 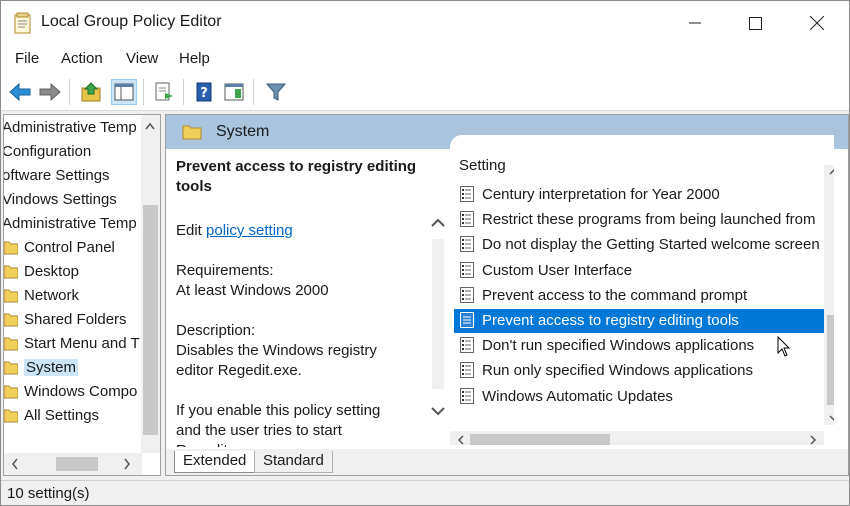 What do you see at coordinates (82, 343) in the screenshot?
I see `tree-item-label: Start Menu and T` at bounding box center [82, 343].